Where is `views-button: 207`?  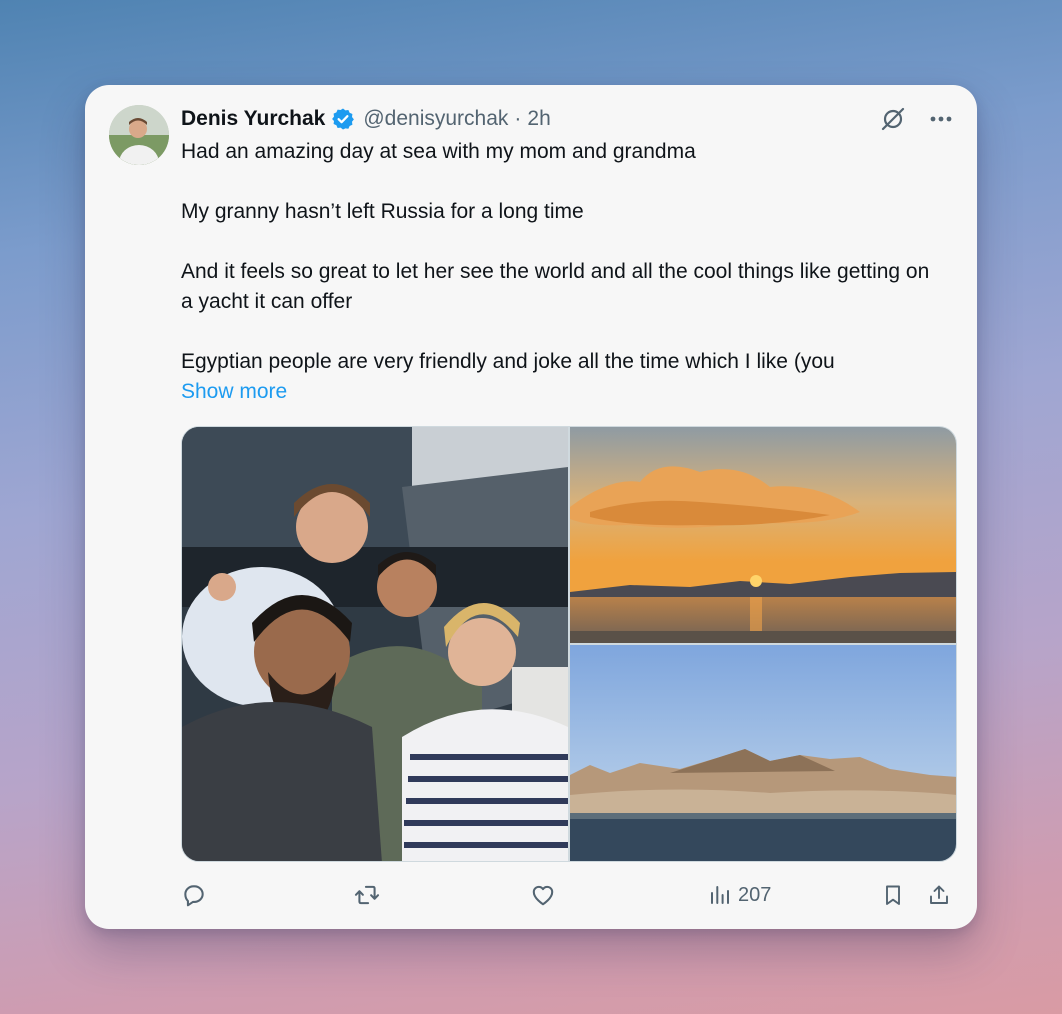 views-button: 207 is located at coordinates (739, 895).